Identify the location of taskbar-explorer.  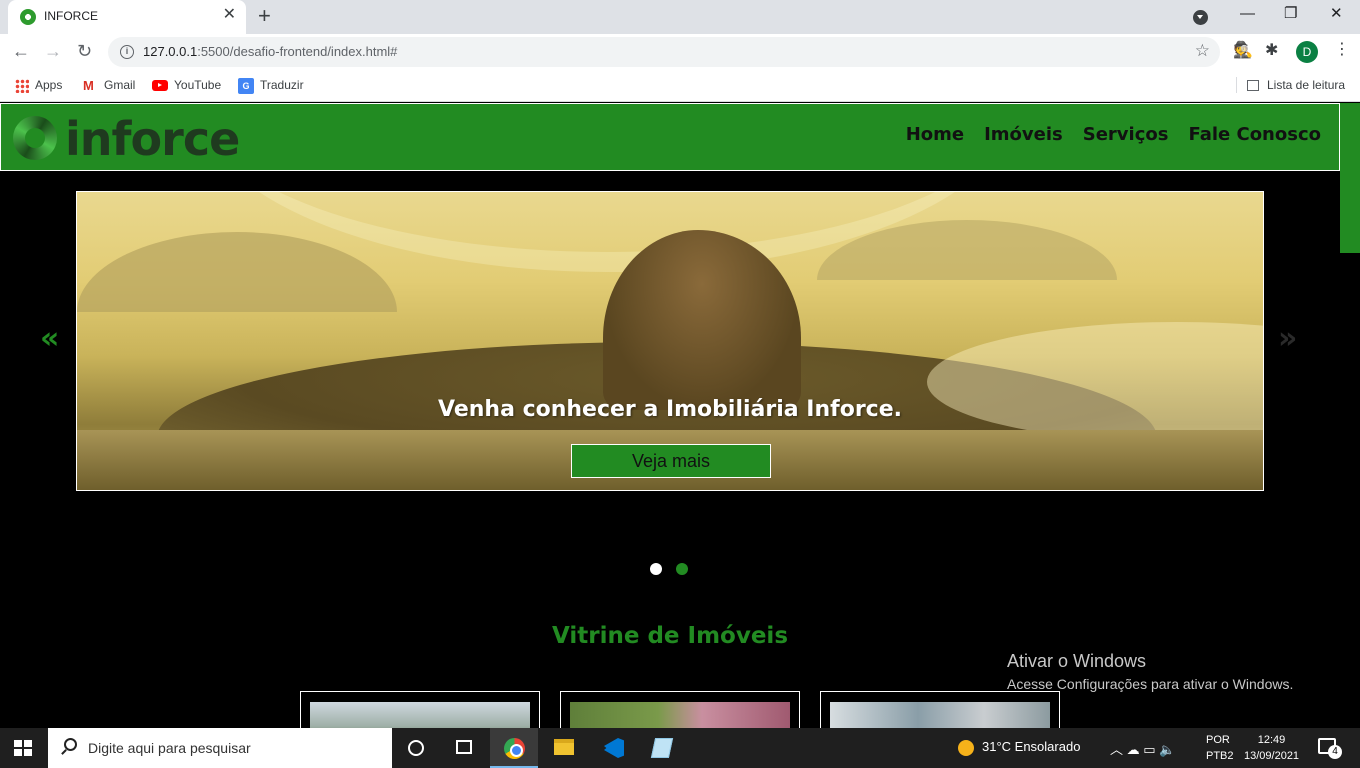
(564, 748).